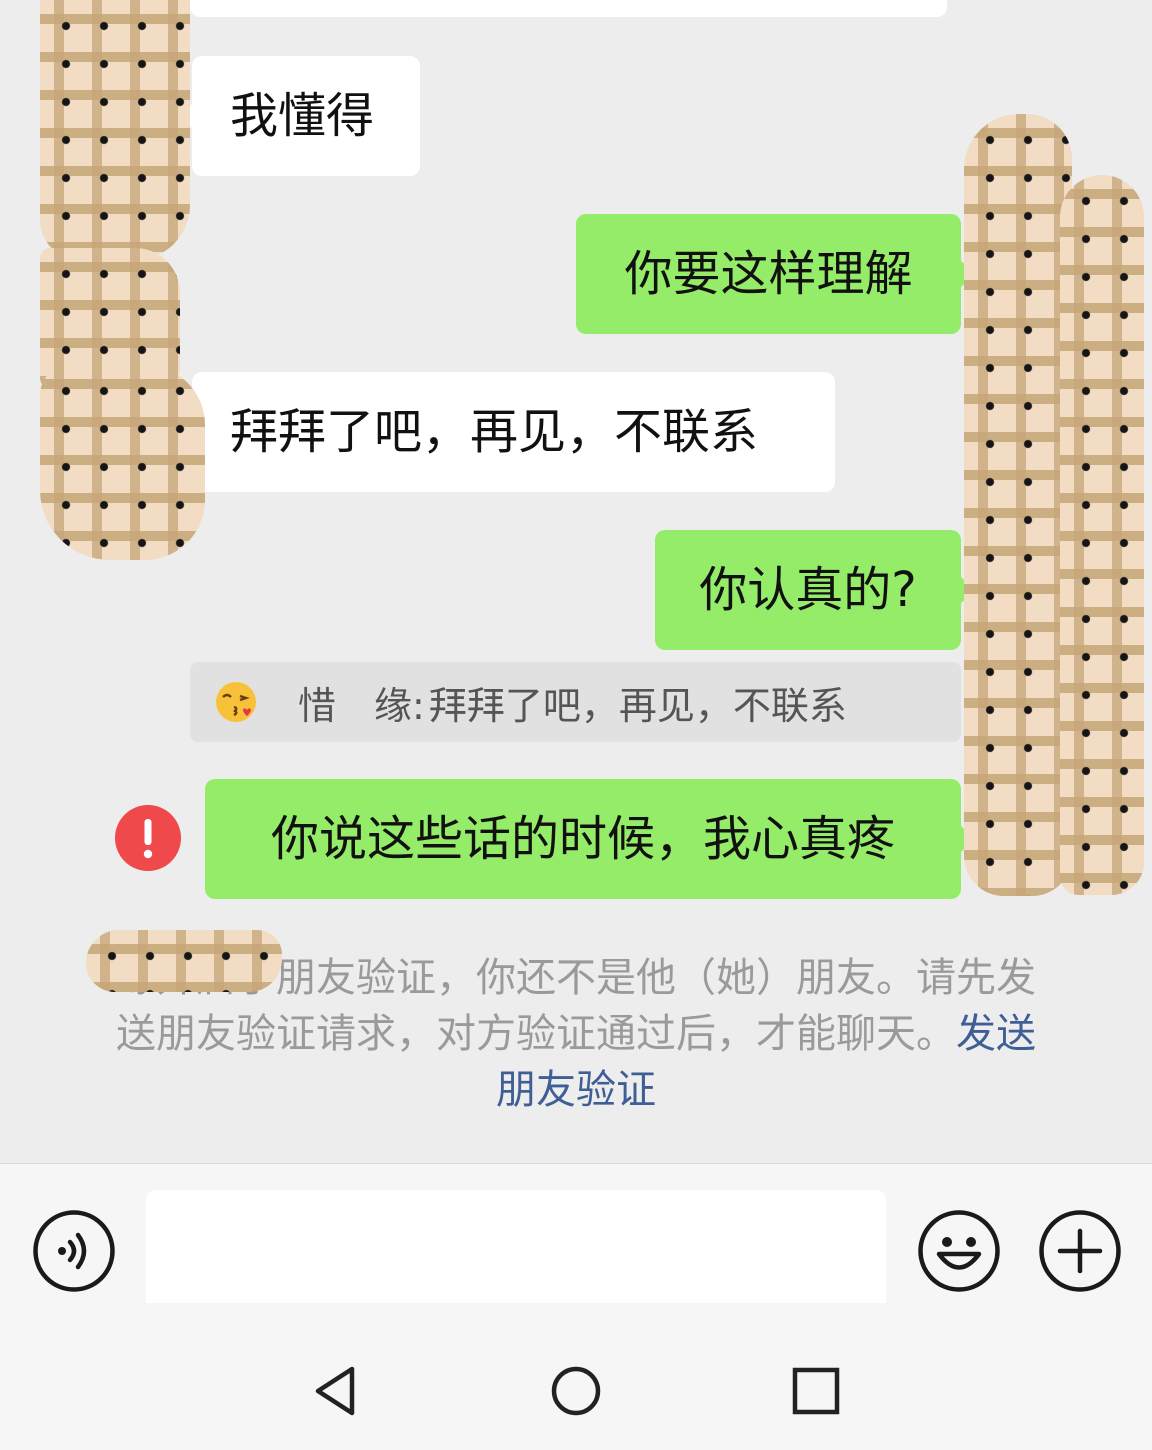 This screenshot has width=1152, height=1450. I want to click on voice-icon, so click(74, 1251).